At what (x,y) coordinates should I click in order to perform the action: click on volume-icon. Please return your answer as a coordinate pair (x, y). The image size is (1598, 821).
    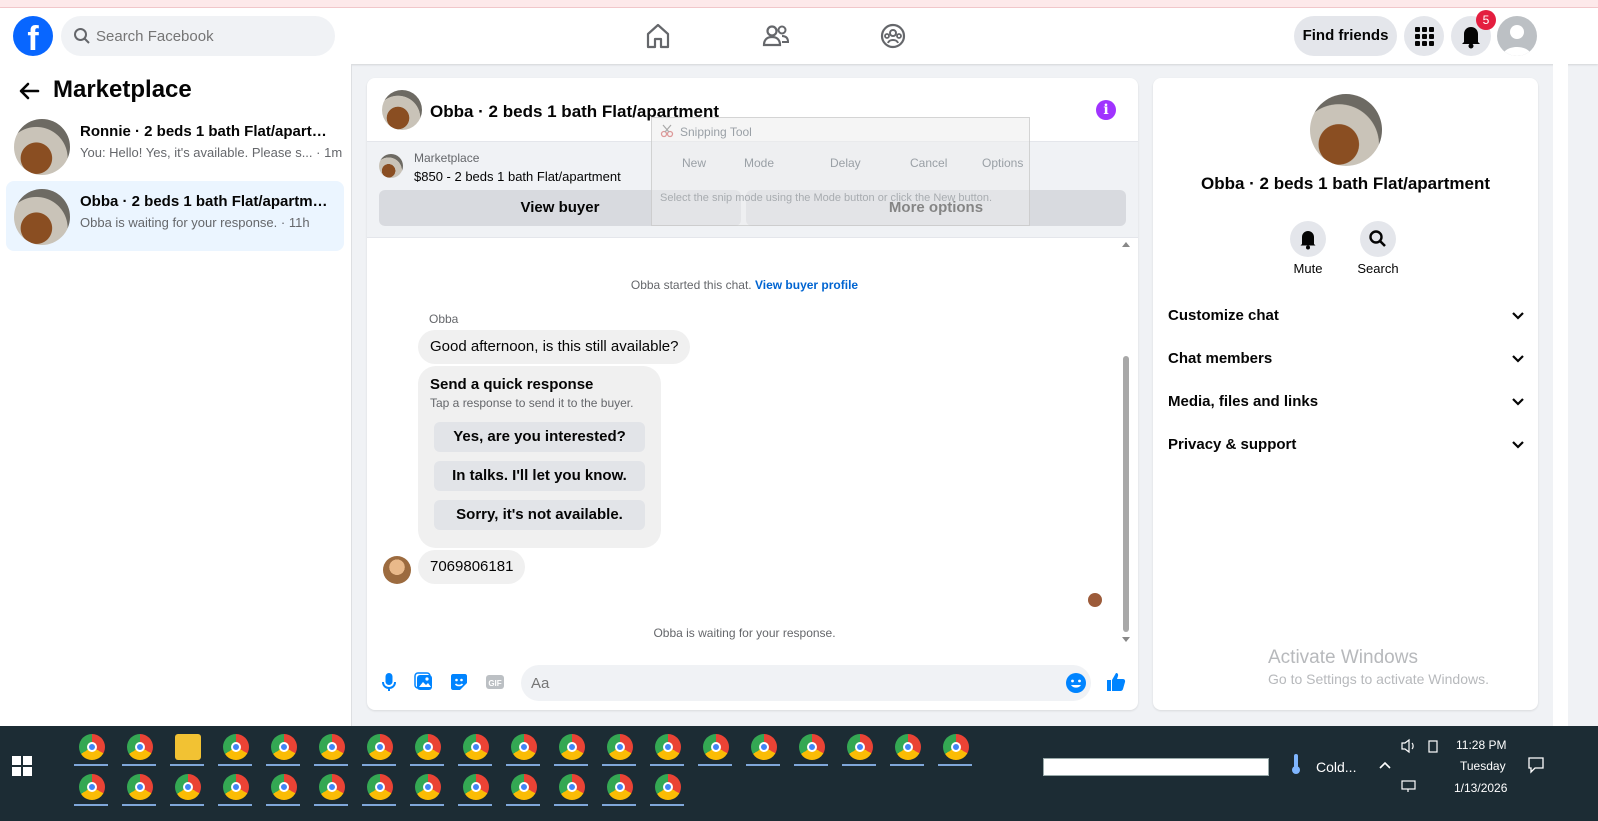
    Looking at the image, I should click on (1409, 746).